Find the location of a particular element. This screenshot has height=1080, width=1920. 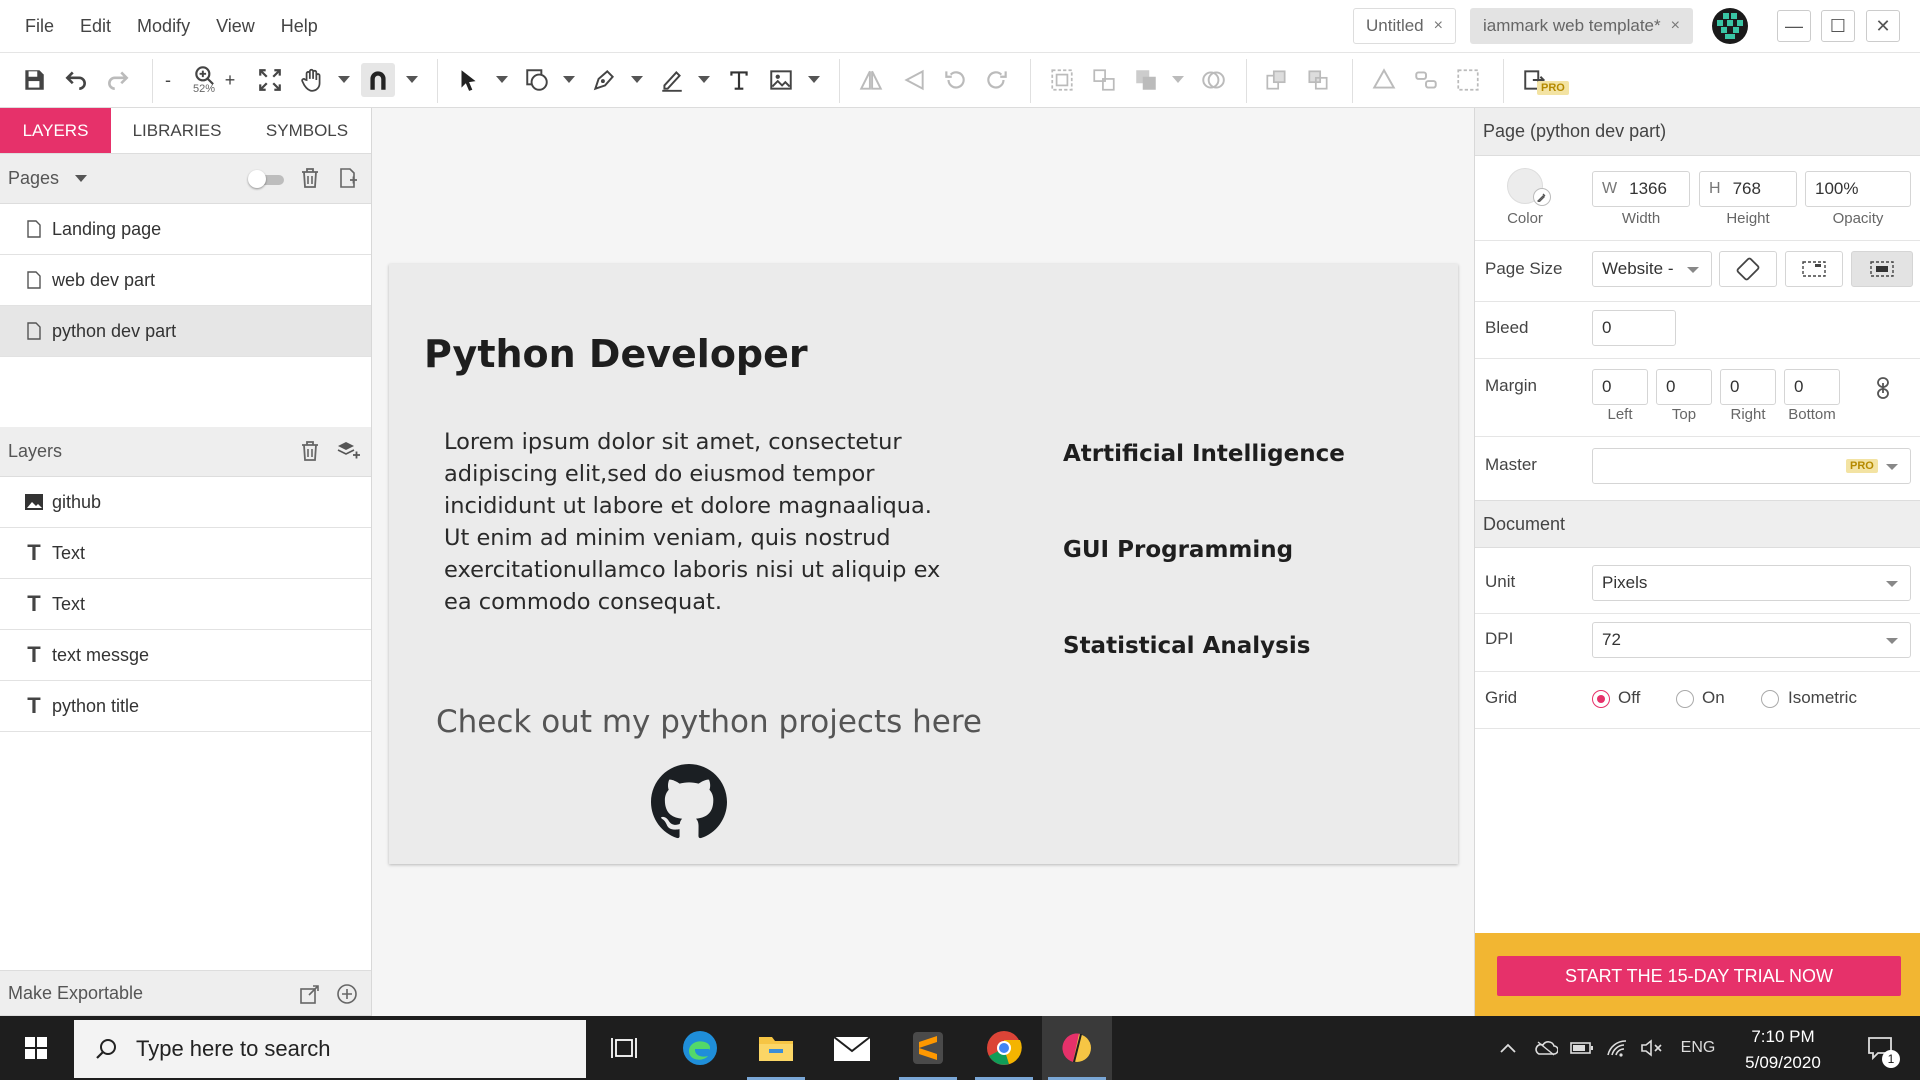

page-item: web dev part is located at coordinates (185, 280).